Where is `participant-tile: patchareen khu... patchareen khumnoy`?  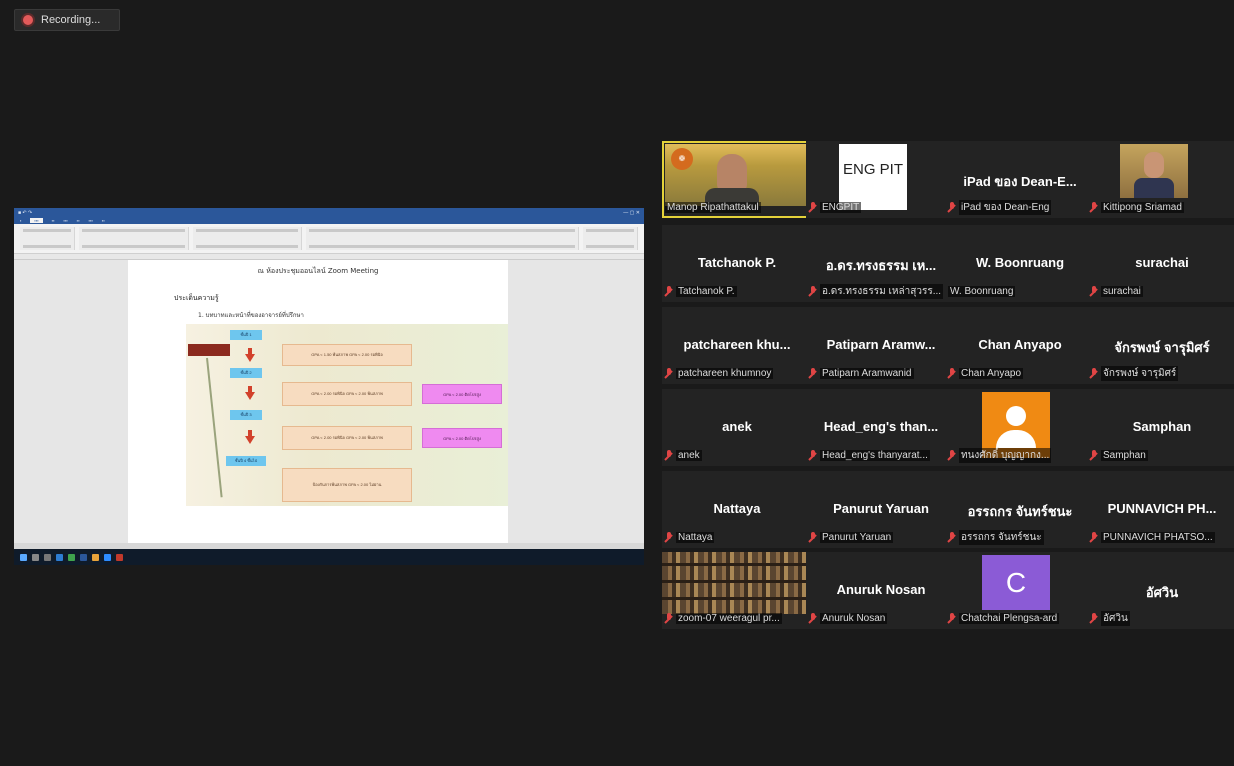
participant-tile: patchareen khu... patchareen khumnoy is located at coordinates (737, 345).